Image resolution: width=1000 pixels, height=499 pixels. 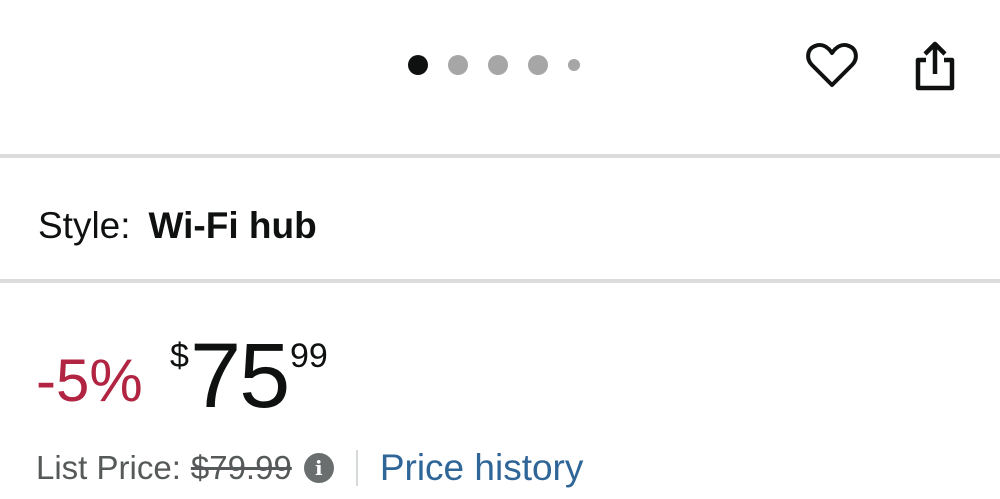 What do you see at coordinates (482, 468) in the screenshot?
I see `price-history-link: Price history` at bounding box center [482, 468].